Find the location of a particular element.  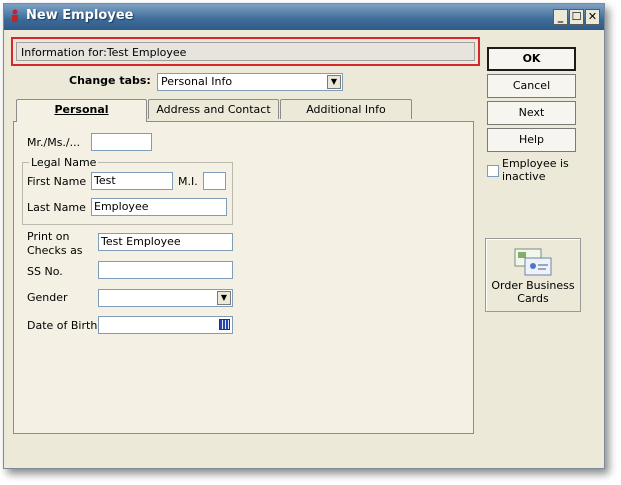

calendar-icon is located at coordinates (224, 324).